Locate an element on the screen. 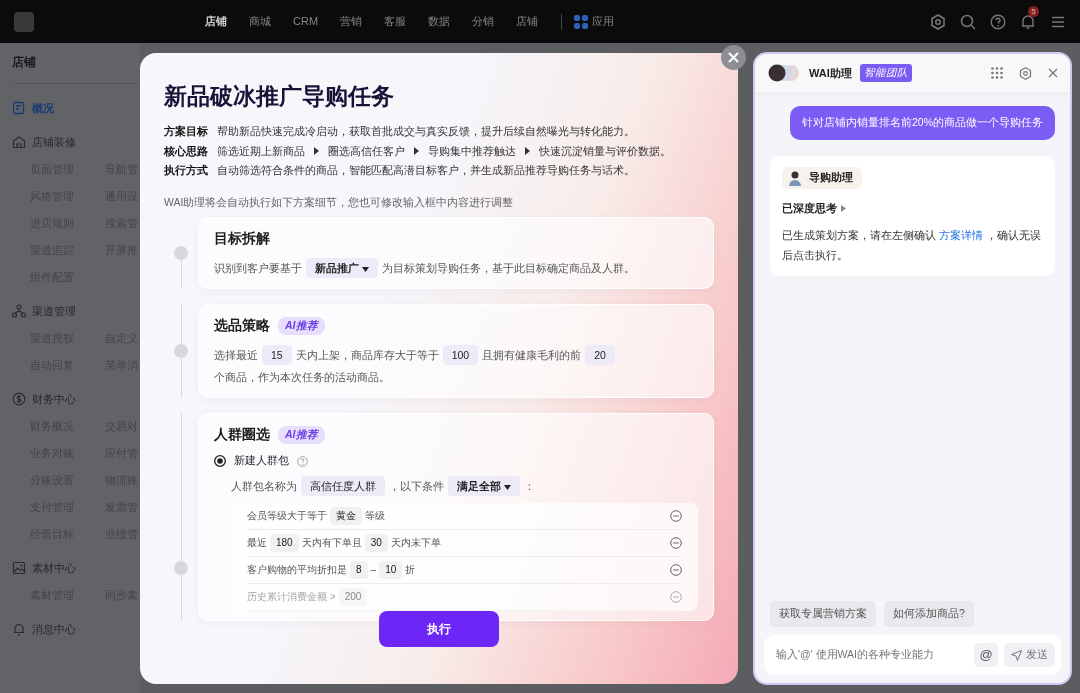  avatar-icon is located at coordinates (795, 177).